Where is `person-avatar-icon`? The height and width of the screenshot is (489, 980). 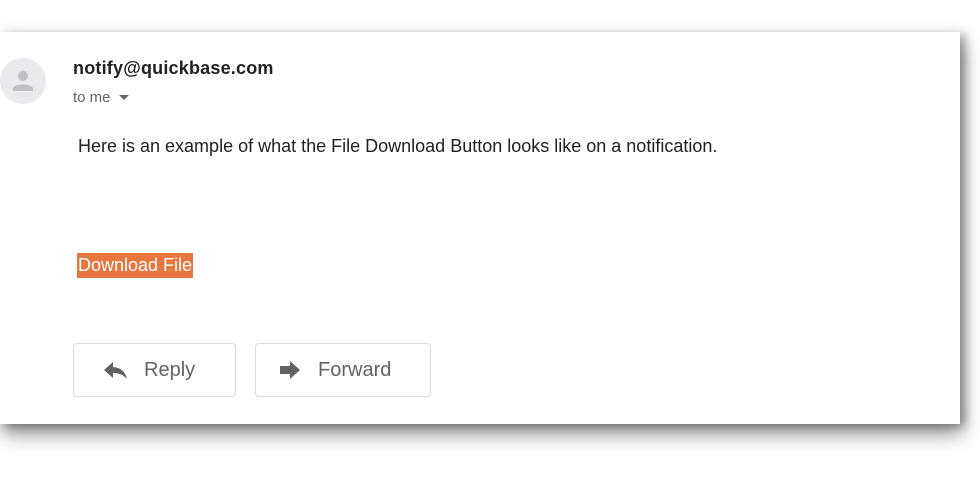
person-avatar-icon is located at coordinates (23, 81).